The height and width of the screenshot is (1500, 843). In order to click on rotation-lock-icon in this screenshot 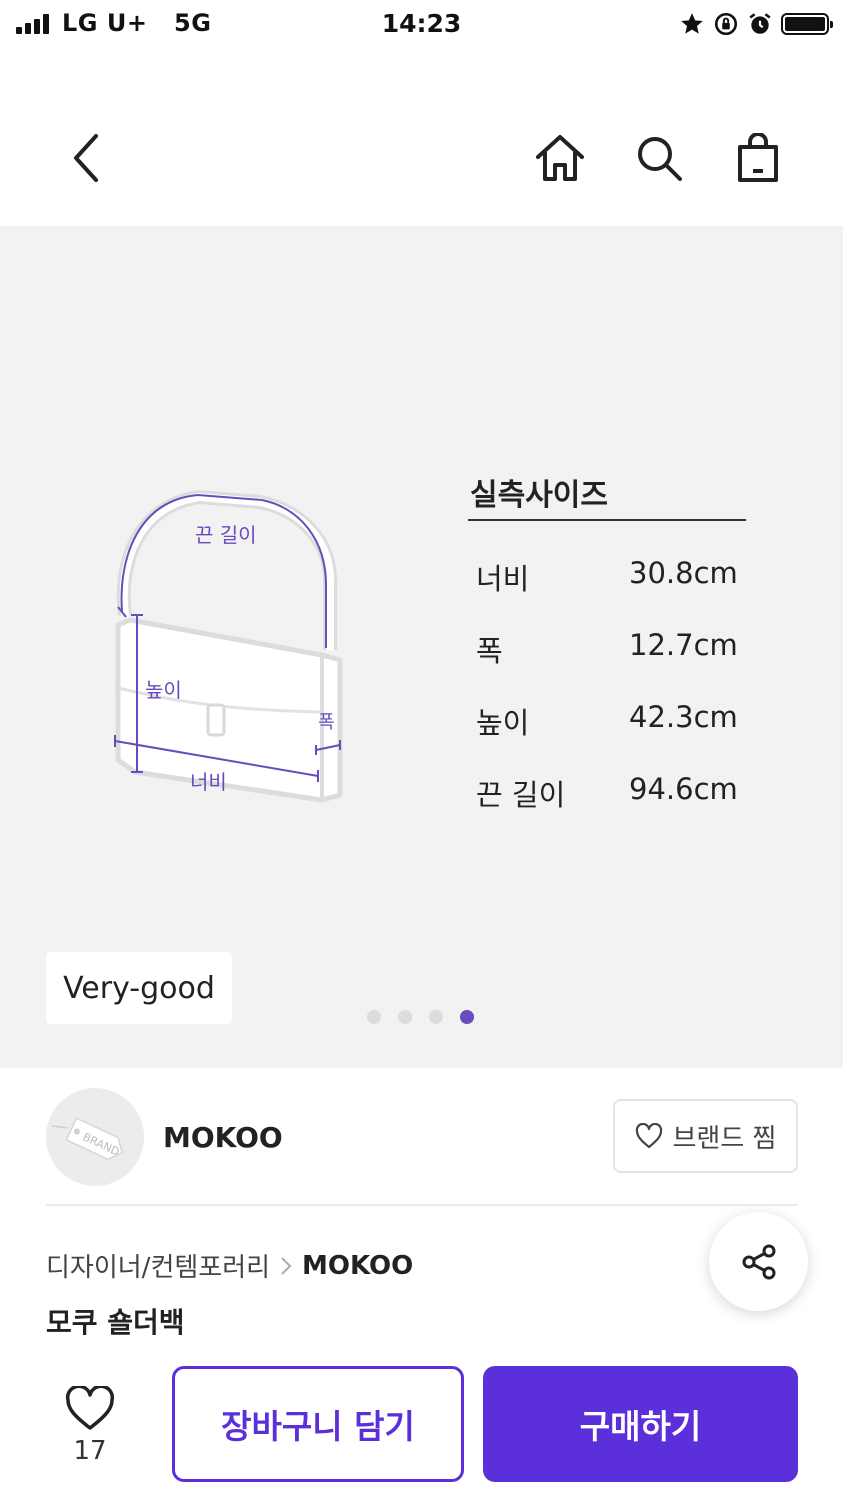, I will do `click(726, 24)`.